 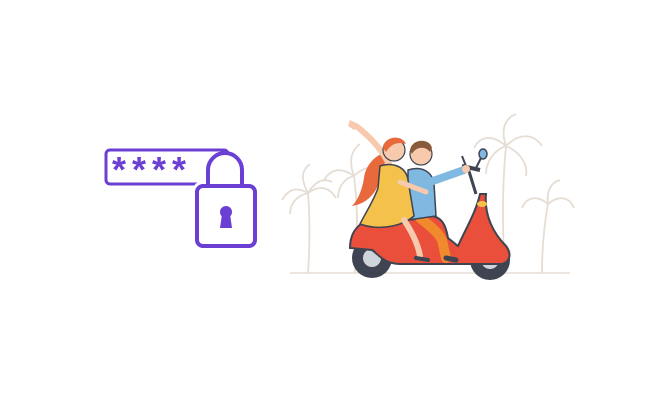 I want to click on password-lock-graphic: ****, so click(x=185, y=200).